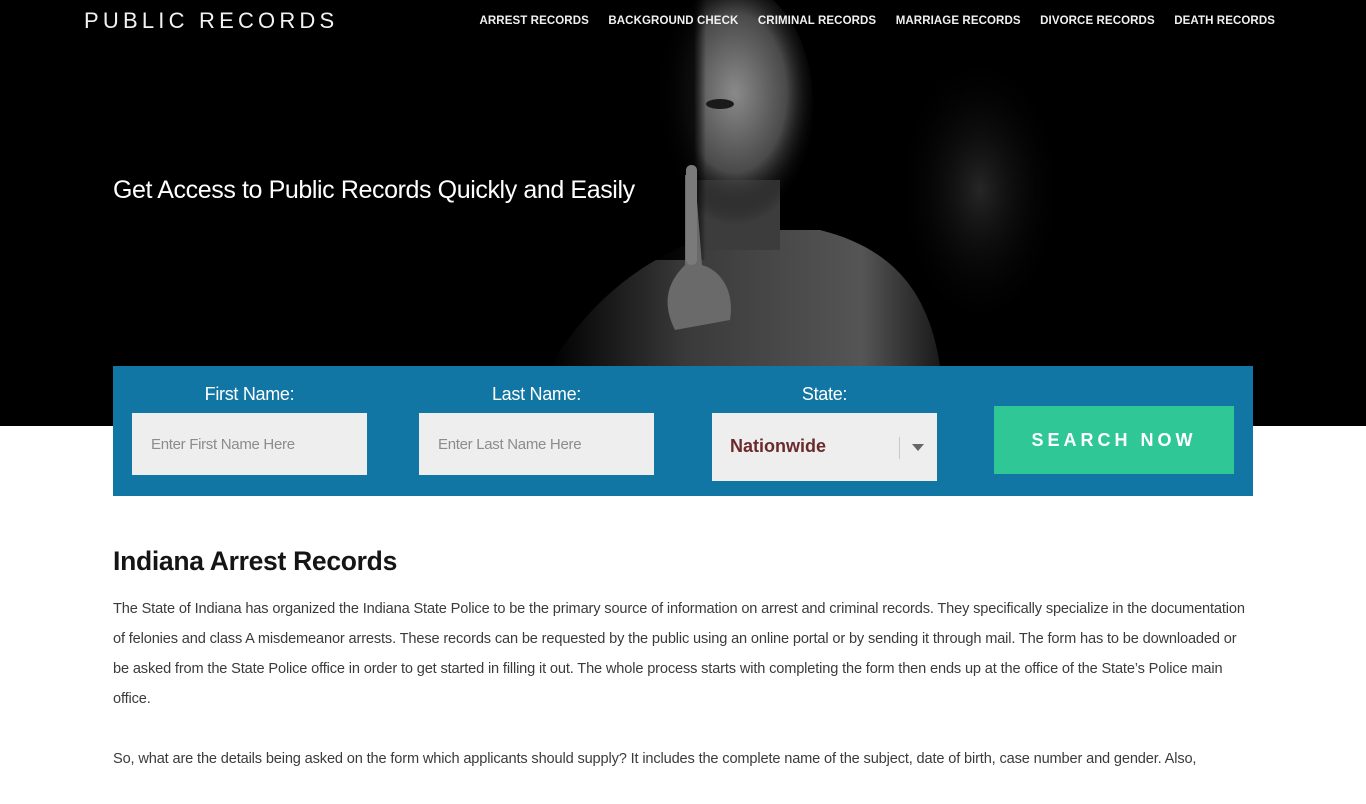 This screenshot has width=1366, height=804. I want to click on nav-arrest-records: ARREST RECORDS, so click(533, 21).